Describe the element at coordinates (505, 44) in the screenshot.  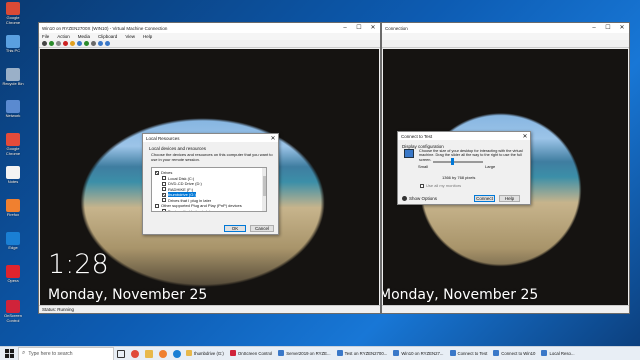
I see `vm-toolbar` at that location.